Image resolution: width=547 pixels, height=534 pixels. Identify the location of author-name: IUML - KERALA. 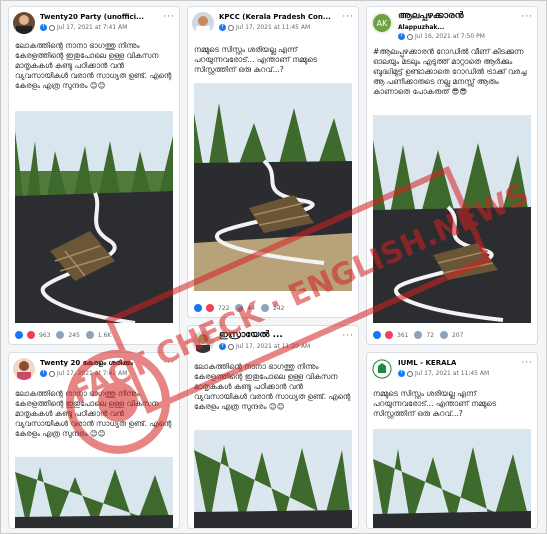
(427, 363).